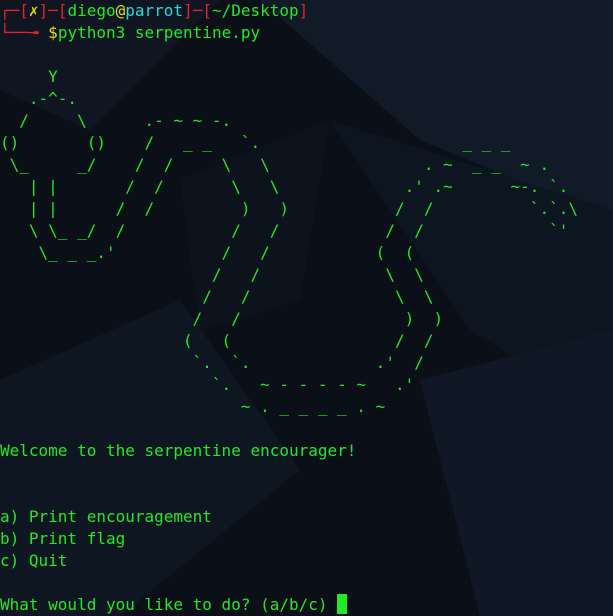 The width and height of the screenshot is (613, 616). What do you see at coordinates (91, 10) in the screenshot?
I see `prompt-user: diego` at bounding box center [91, 10].